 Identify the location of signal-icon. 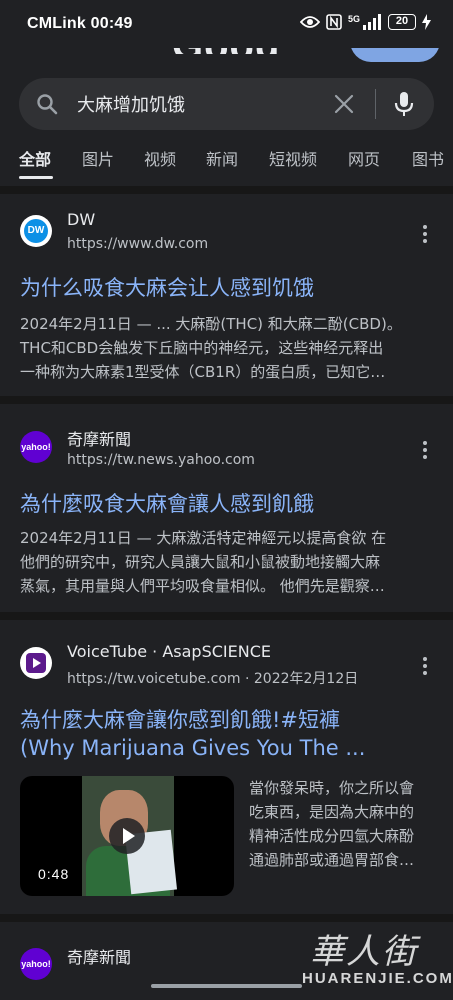
(372, 22).